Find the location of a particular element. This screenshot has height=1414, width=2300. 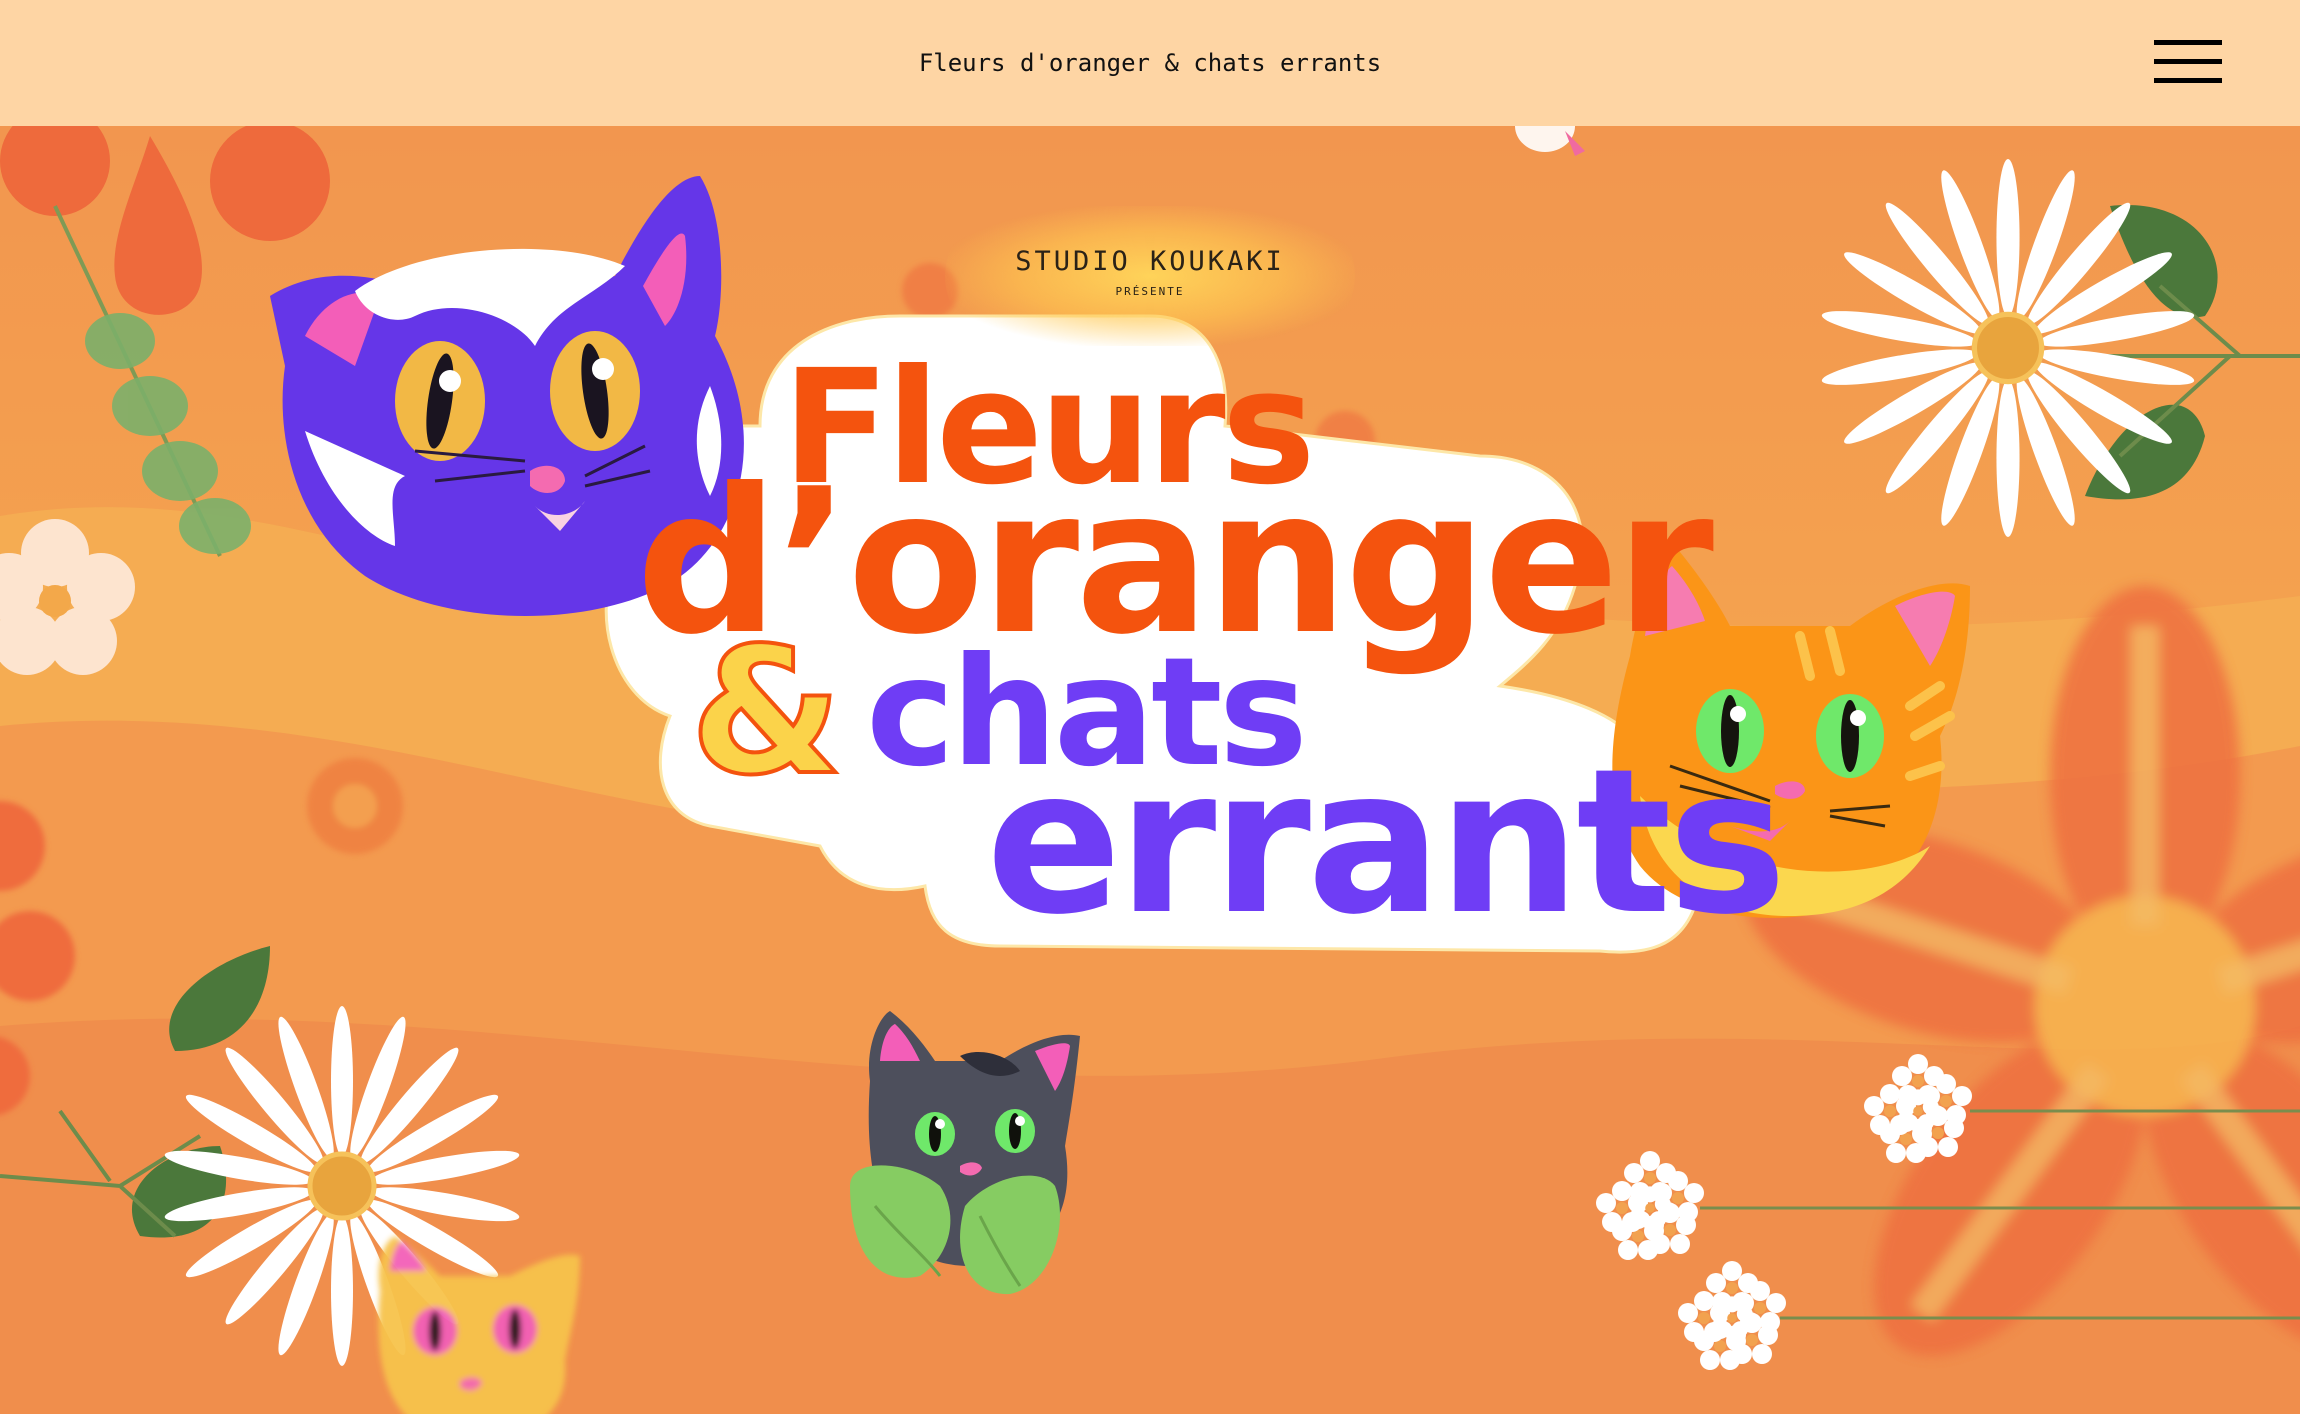

site-header: Fleurs d'oranger & chats errants is located at coordinates (1150, 63).